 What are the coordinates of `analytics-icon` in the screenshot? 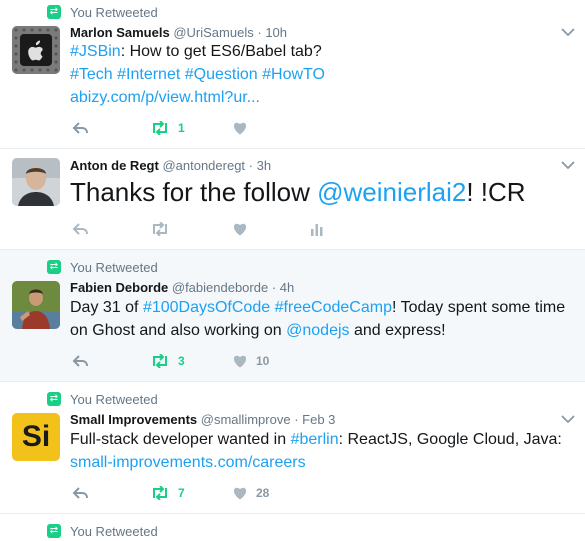 It's located at (317, 230).